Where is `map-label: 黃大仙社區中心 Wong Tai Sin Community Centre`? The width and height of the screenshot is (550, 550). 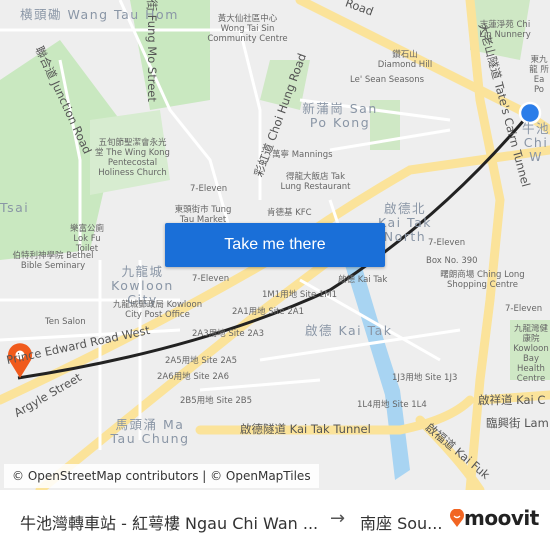
map-label: 黃大仙社區中心 Wong Tai Sin Community Centre is located at coordinates (247, 29).